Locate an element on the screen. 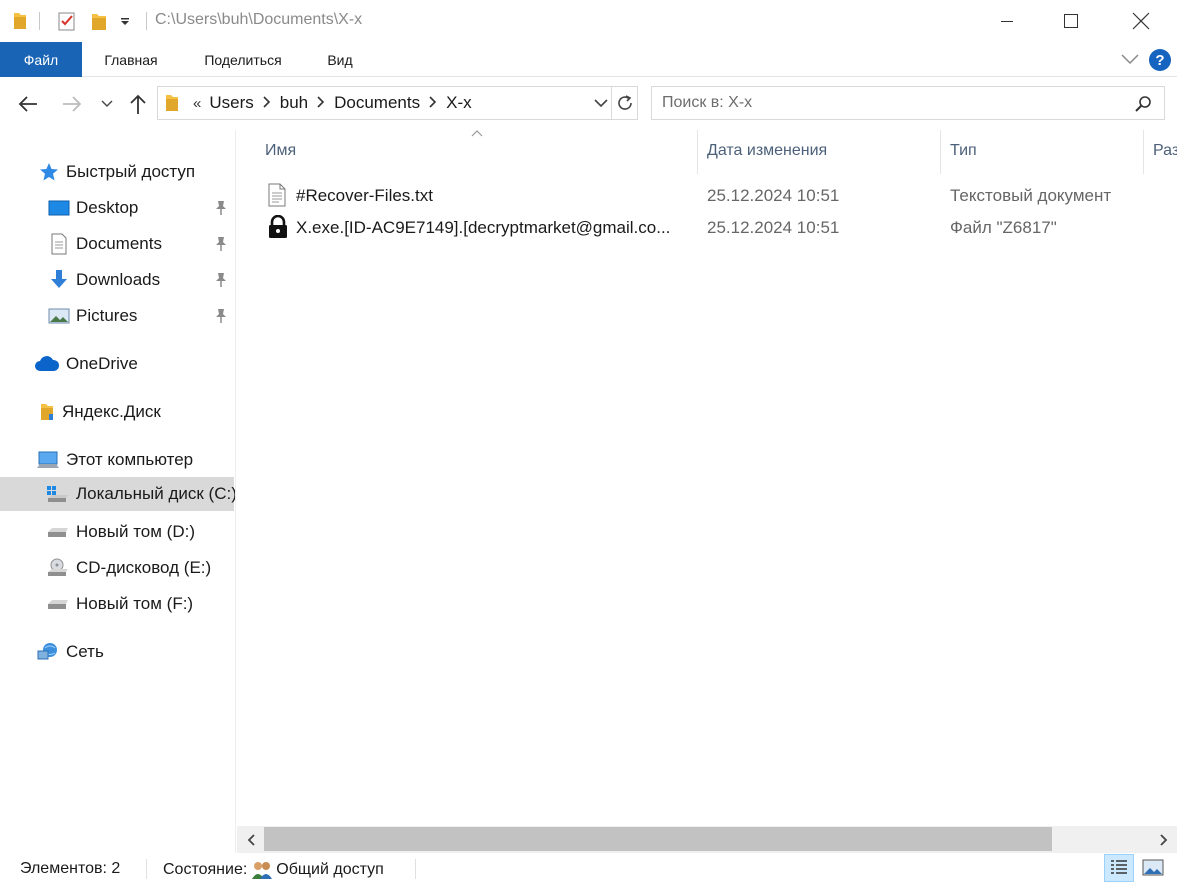  share-state-value: Общий доступ is located at coordinates (330, 869).